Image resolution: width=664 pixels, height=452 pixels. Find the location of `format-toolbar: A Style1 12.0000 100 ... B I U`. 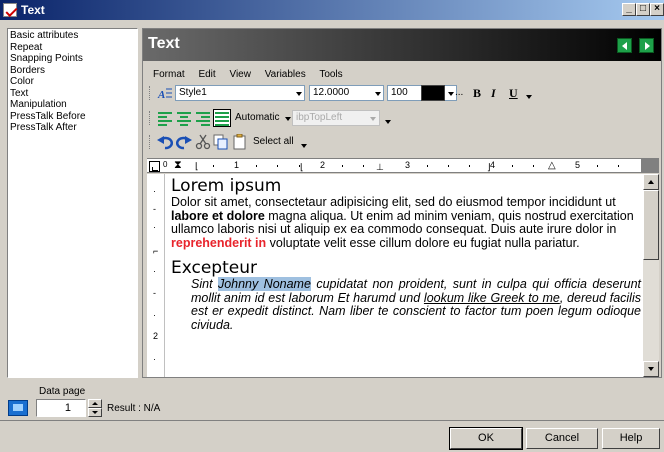

format-toolbar: A Style1 12.0000 100 ... B I U is located at coordinates (404, 93).